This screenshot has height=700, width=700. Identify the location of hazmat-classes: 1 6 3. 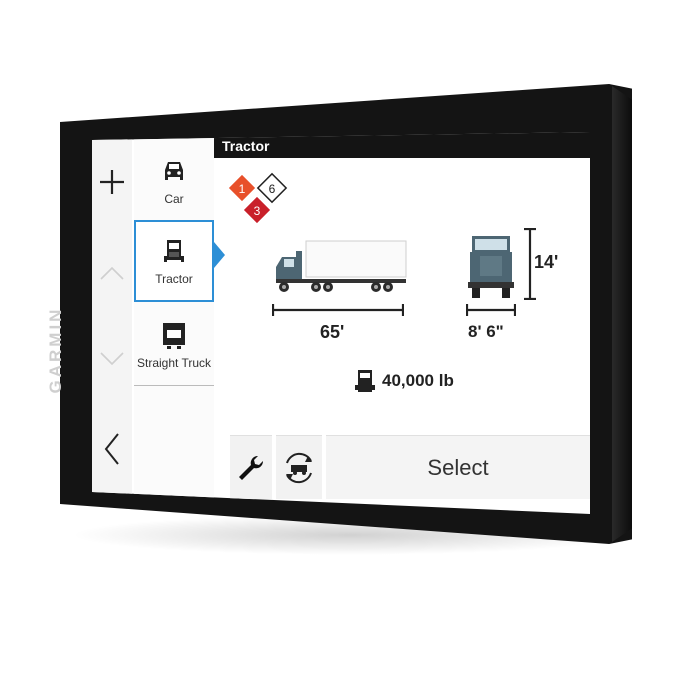
(257, 199).